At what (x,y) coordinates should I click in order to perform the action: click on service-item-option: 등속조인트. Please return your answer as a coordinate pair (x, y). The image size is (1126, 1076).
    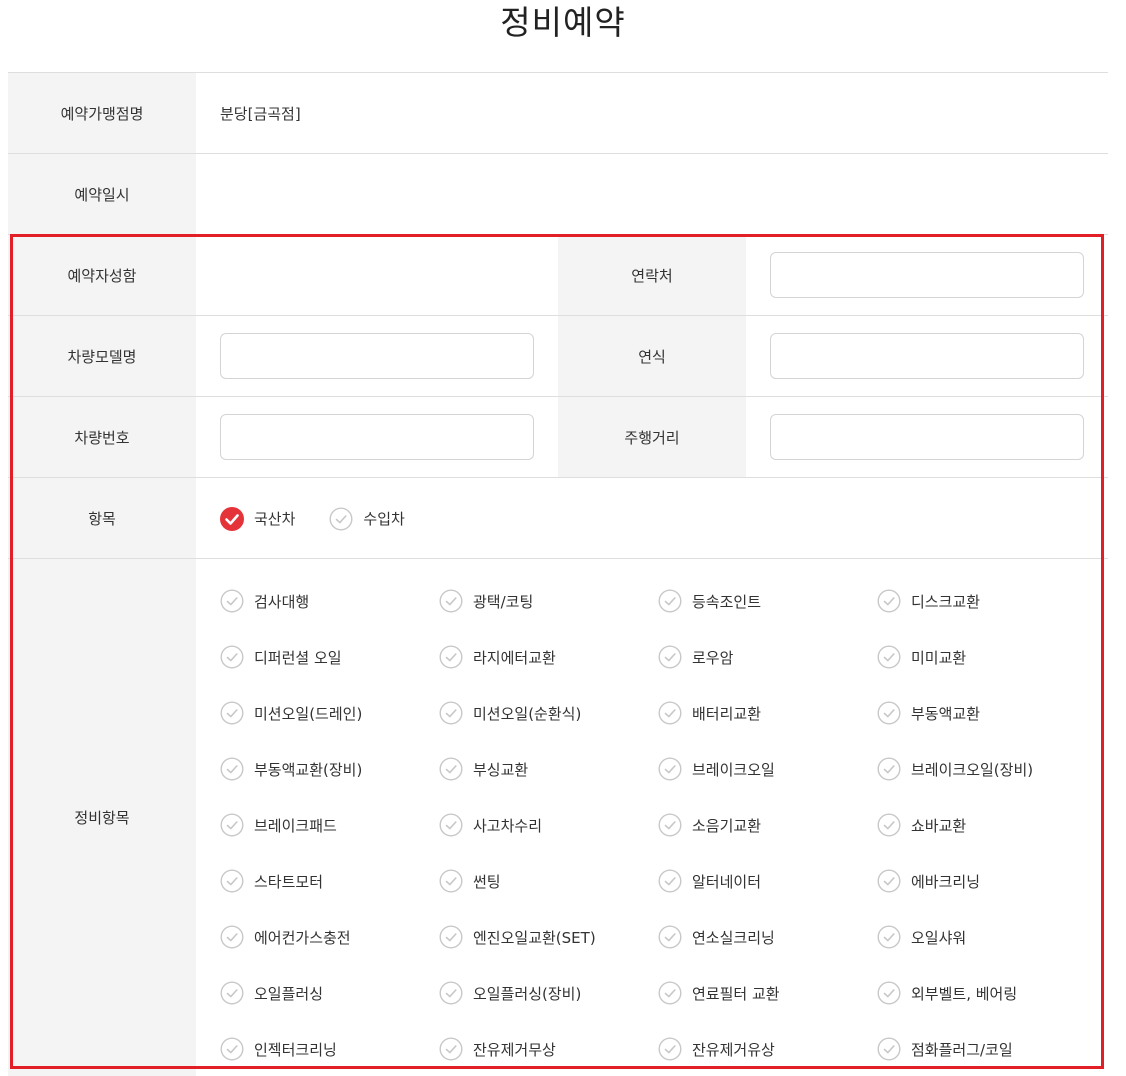
    Looking at the image, I should click on (709, 601).